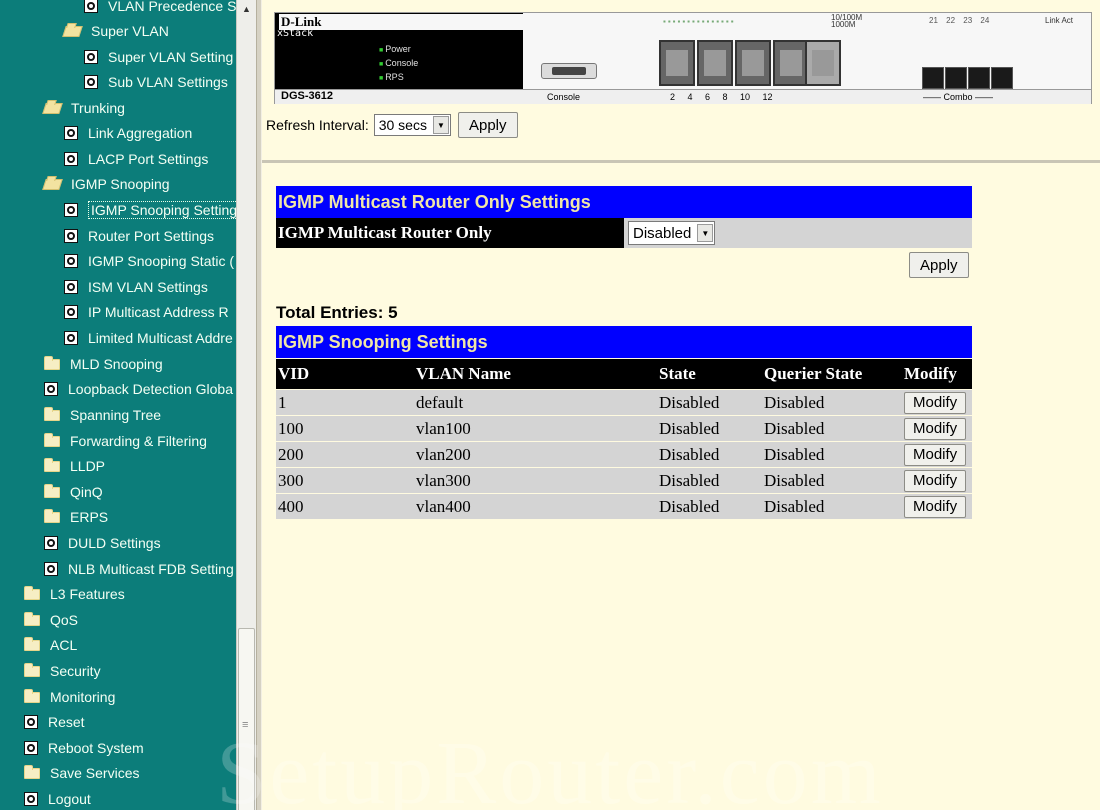  What do you see at coordinates (487, 125) in the screenshot?
I see `refresh-apply-button: Apply` at bounding box center [487, 125].